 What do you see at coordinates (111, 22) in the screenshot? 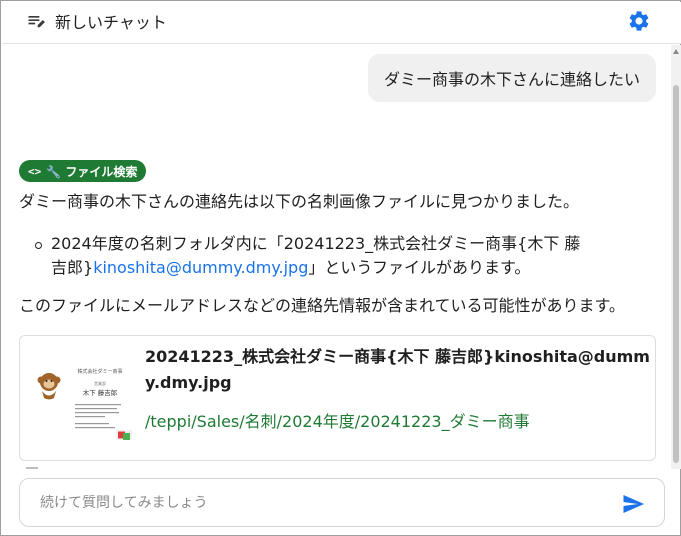
I see `new-chat-label: 新しいチャット` at bounding box center [111, 22].